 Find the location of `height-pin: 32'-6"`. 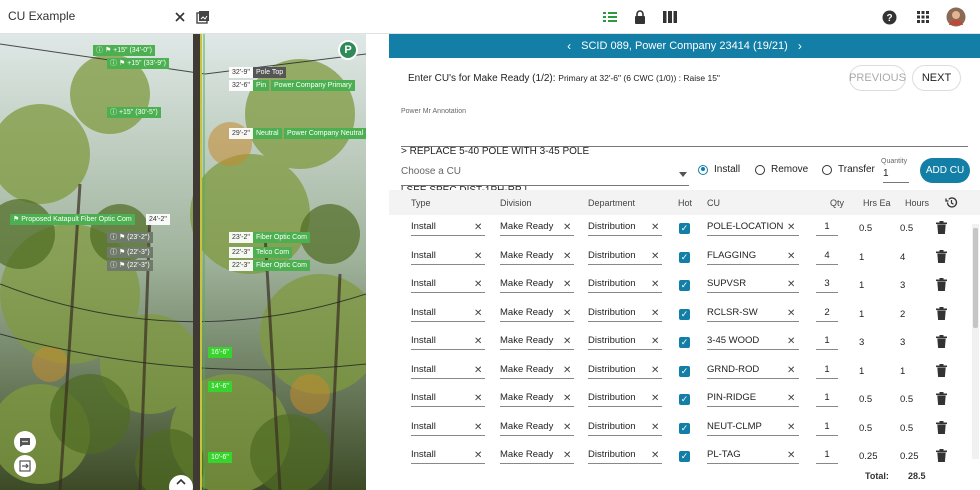

height-pin: 32'-6" is located at coordinates (241, 85).